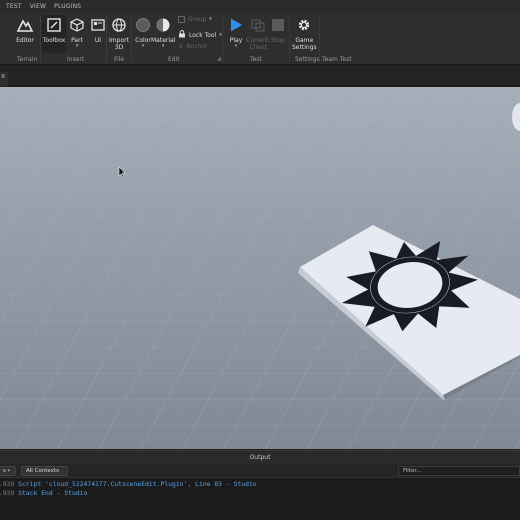 The image size is (520, 520). I want to click on lock-tool-button: Lock Tool ▾, so click(200, 35).